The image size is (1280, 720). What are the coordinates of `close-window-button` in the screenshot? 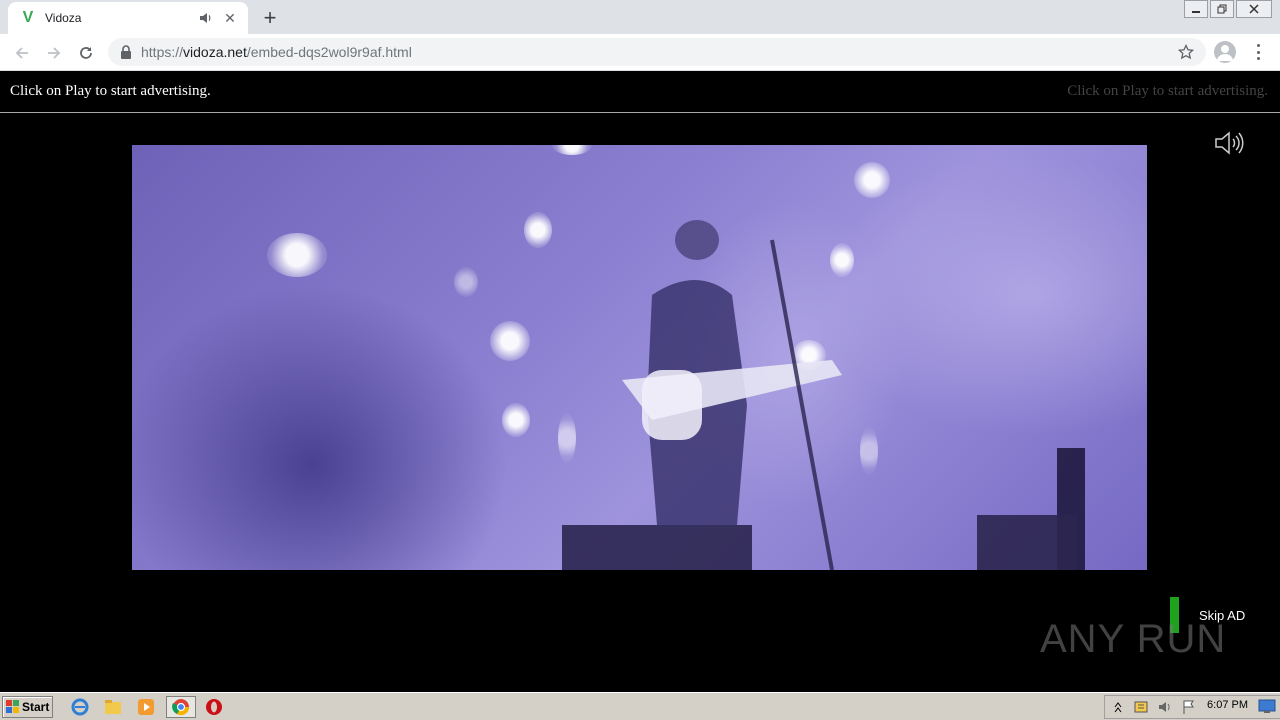 It's located at (1254, 9).